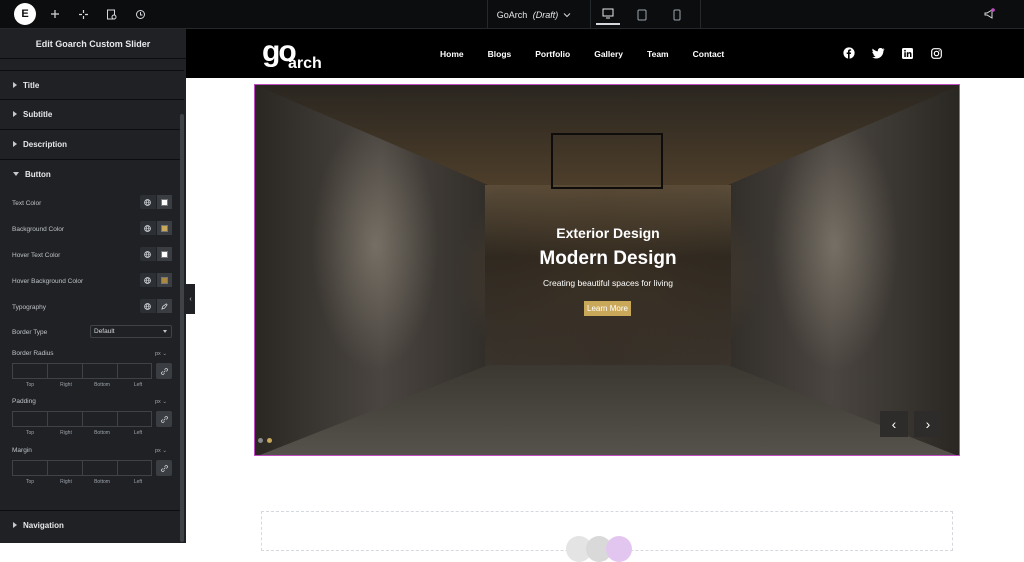  What do you see at coordinates (111, 14) in the screenshot?
I see `page-settings-button` at bounding box center [111, 14].